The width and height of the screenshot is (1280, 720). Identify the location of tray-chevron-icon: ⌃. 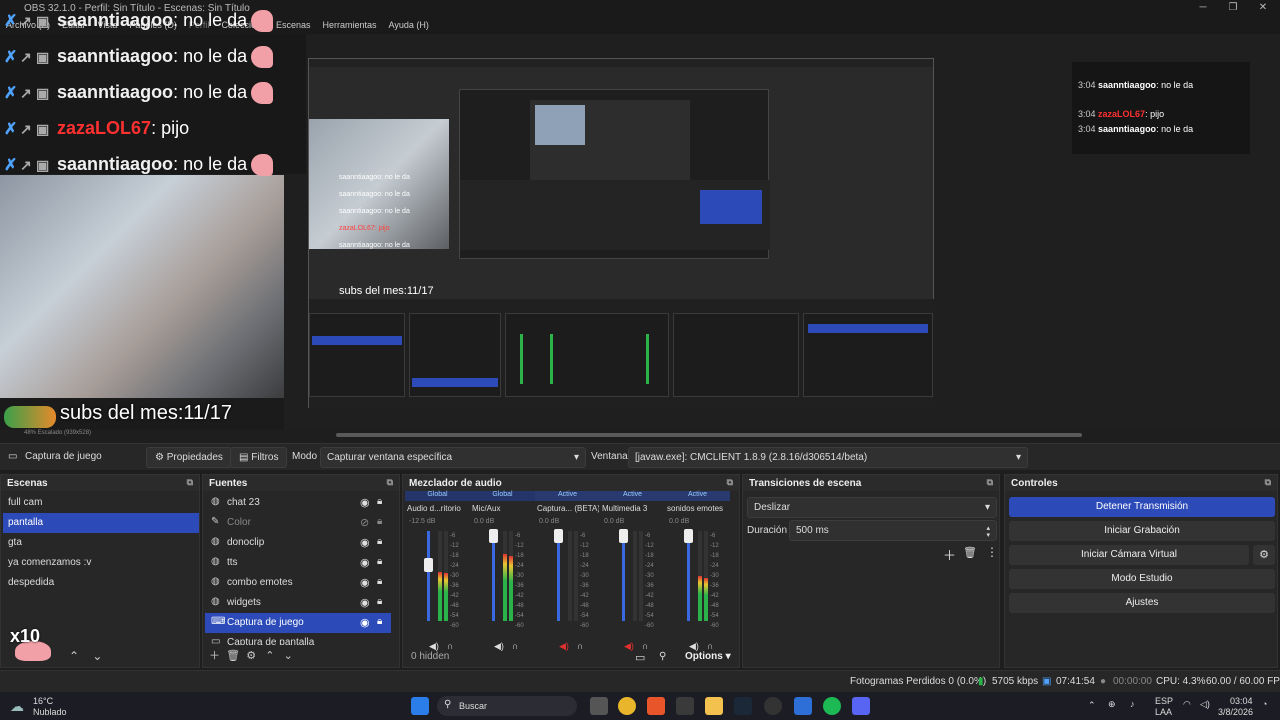
(1092, 705).